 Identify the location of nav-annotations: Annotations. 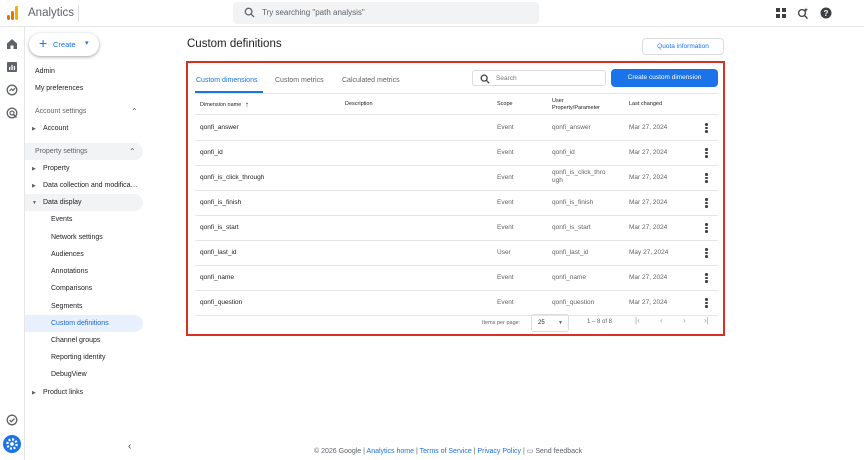
(69, 271).